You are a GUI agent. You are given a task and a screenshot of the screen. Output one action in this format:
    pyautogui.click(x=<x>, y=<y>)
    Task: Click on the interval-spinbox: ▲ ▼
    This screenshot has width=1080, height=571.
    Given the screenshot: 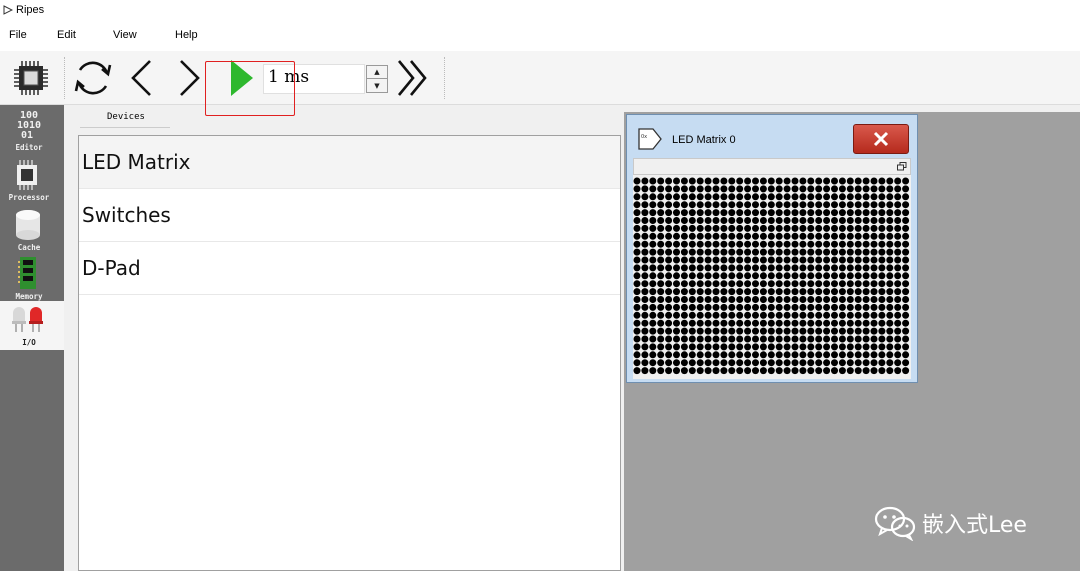 What is the action you would take?
    pyautogui.click(x=377, y=79)
    